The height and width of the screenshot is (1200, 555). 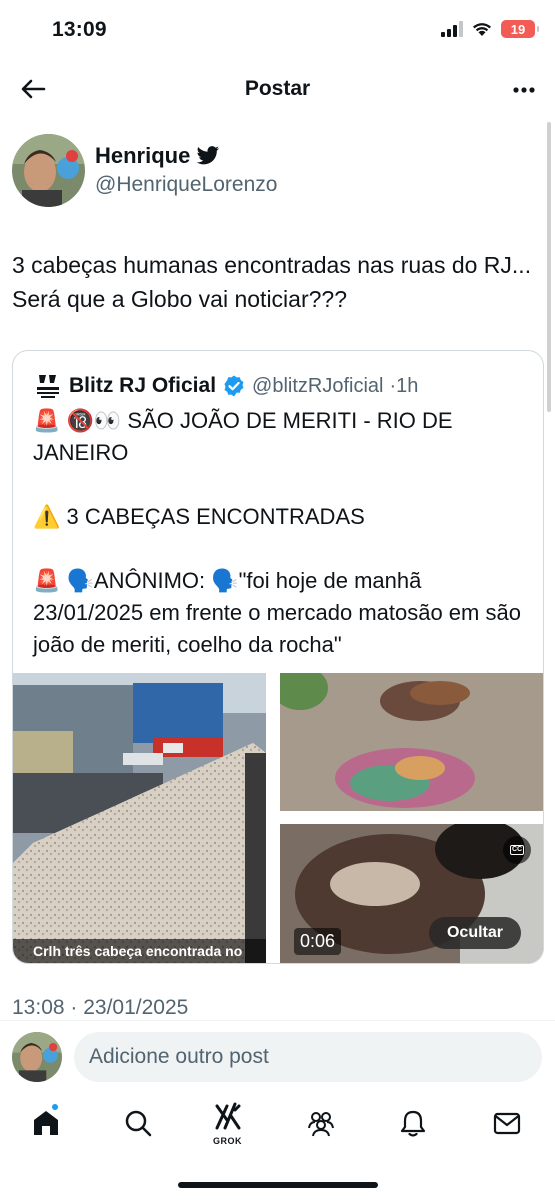 What do you see at coordinates (277, 88) in the screenshot?
I see `page-title: Postar` at bounding box center [277, 88].